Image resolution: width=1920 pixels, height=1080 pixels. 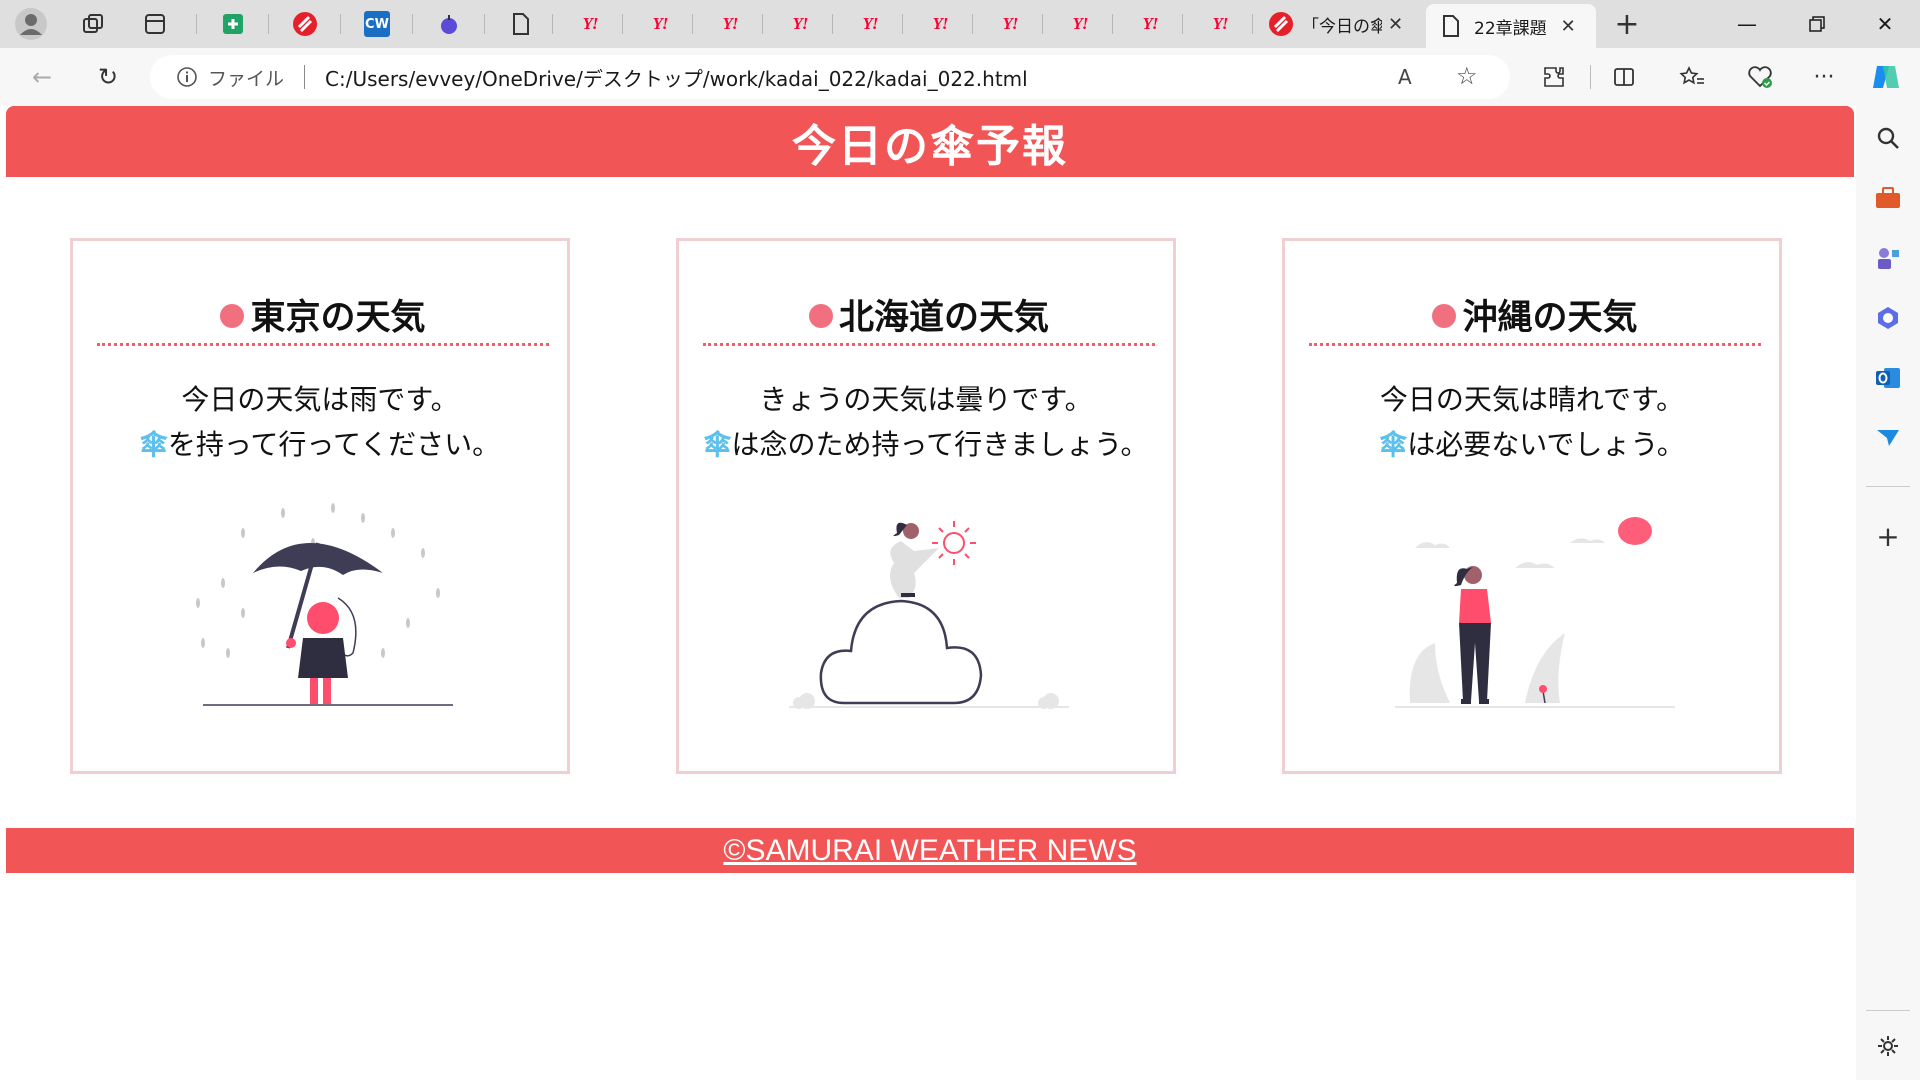 What do you see at coordinates (93, 24) in the screenshot?
I see `workspaces-icon` at bounding box center [93, 24].